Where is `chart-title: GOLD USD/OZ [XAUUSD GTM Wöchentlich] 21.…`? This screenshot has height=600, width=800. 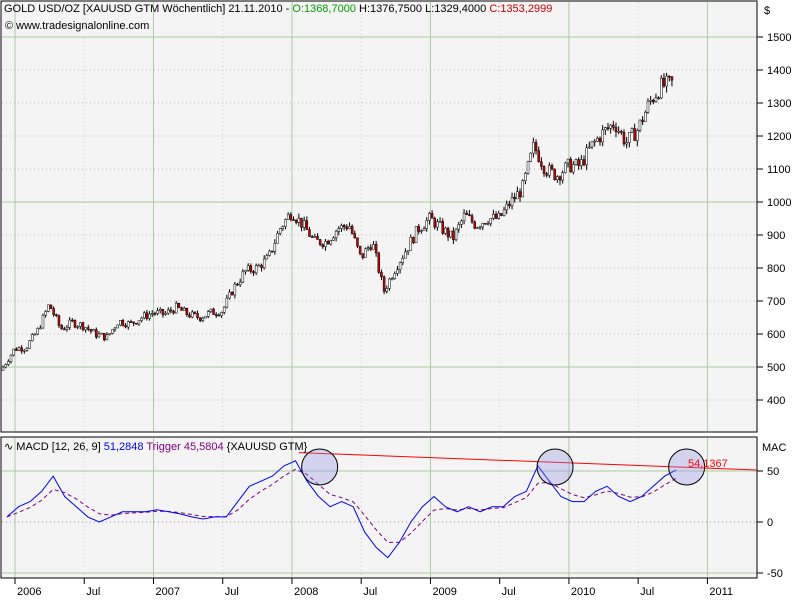 chart-title: GOLD USD/OZ [XAUUSD GTM Wöchentlich] 21.… is located at coordinates (278, 9).